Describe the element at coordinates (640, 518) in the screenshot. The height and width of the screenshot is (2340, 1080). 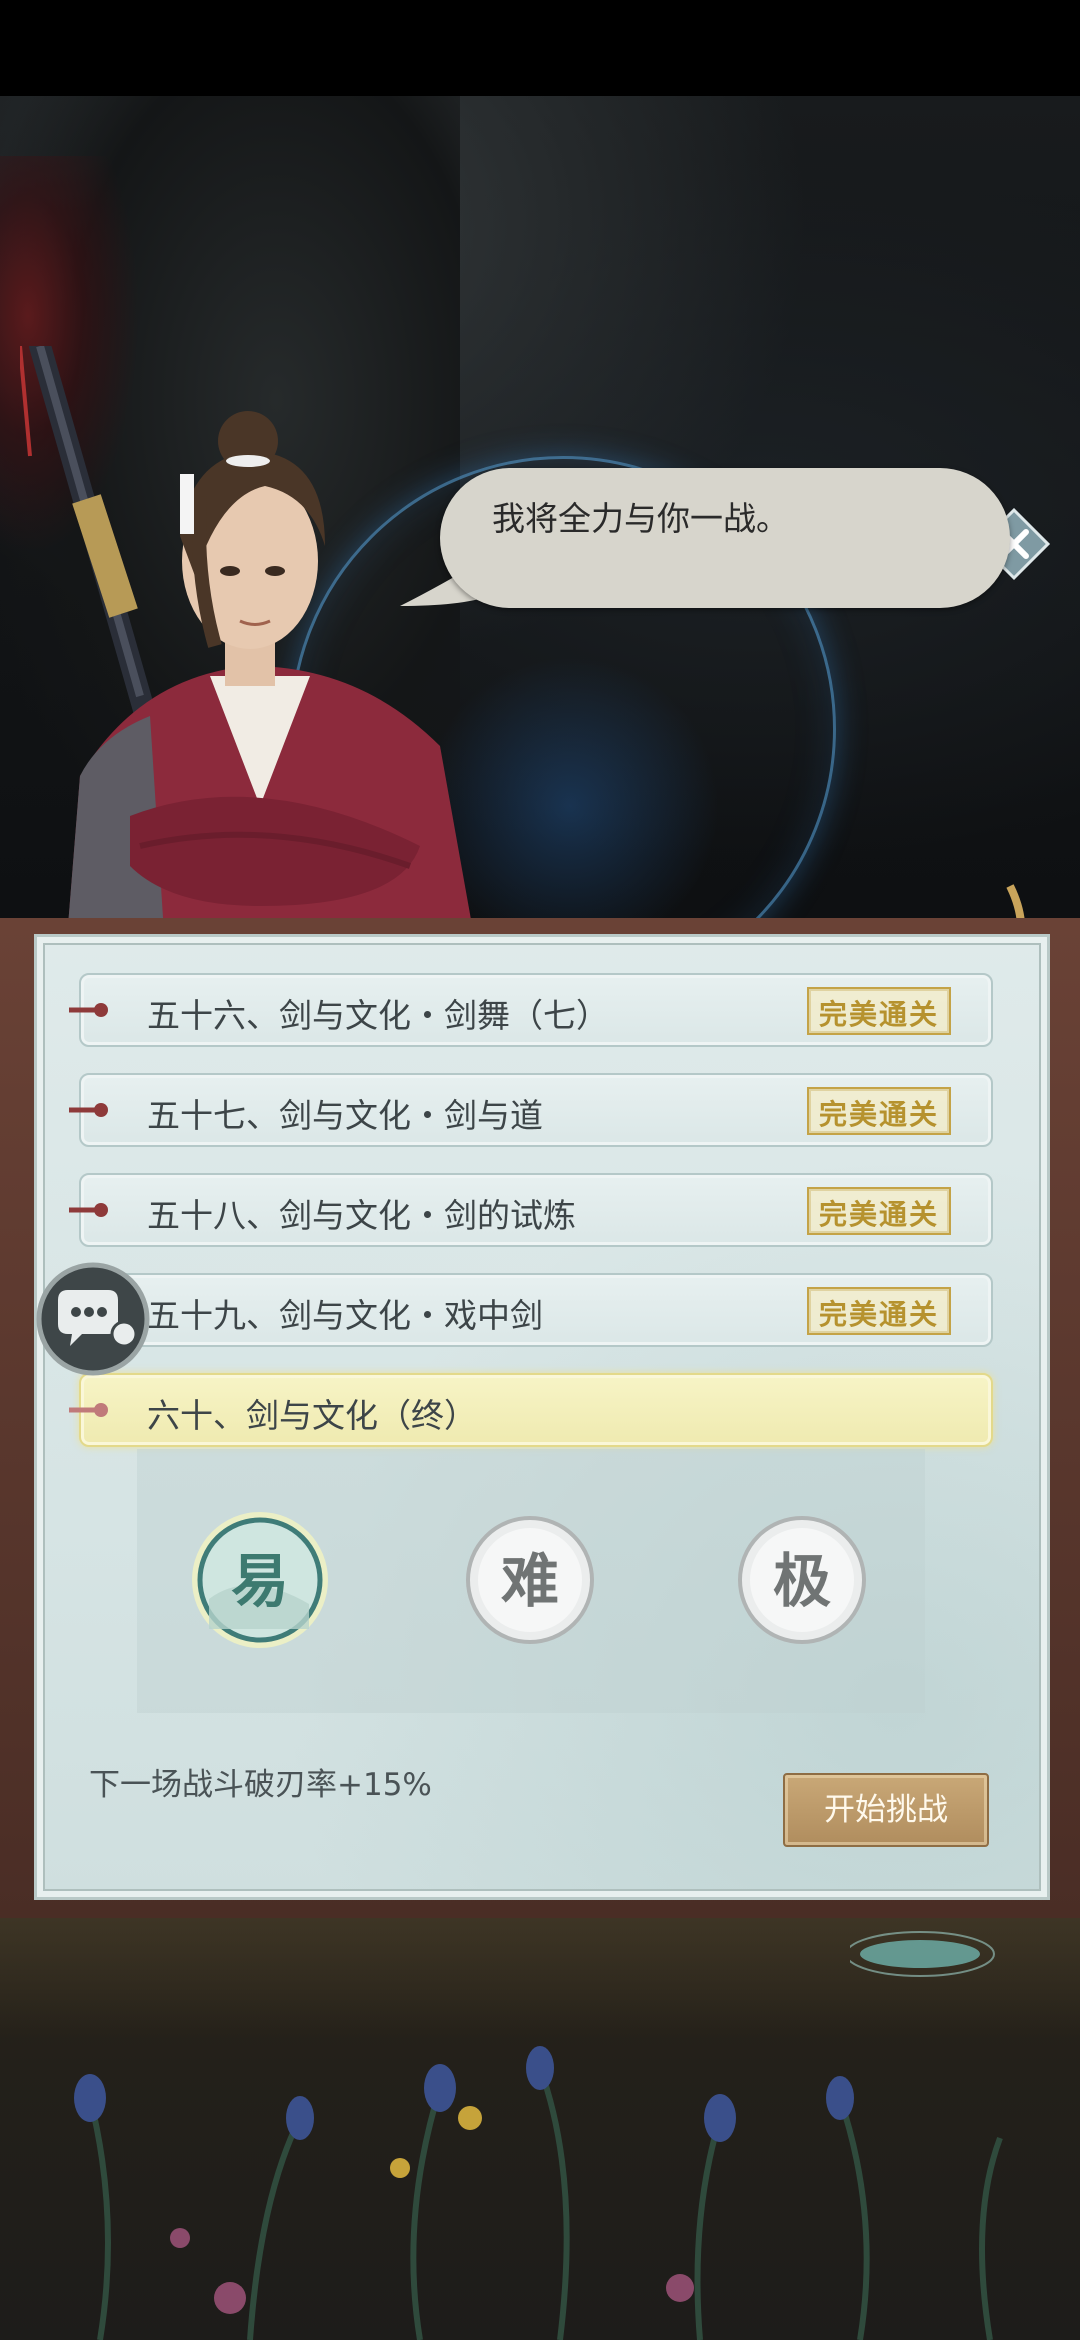
I see `dialogue-text: 我将全力与你一战。` at that location.